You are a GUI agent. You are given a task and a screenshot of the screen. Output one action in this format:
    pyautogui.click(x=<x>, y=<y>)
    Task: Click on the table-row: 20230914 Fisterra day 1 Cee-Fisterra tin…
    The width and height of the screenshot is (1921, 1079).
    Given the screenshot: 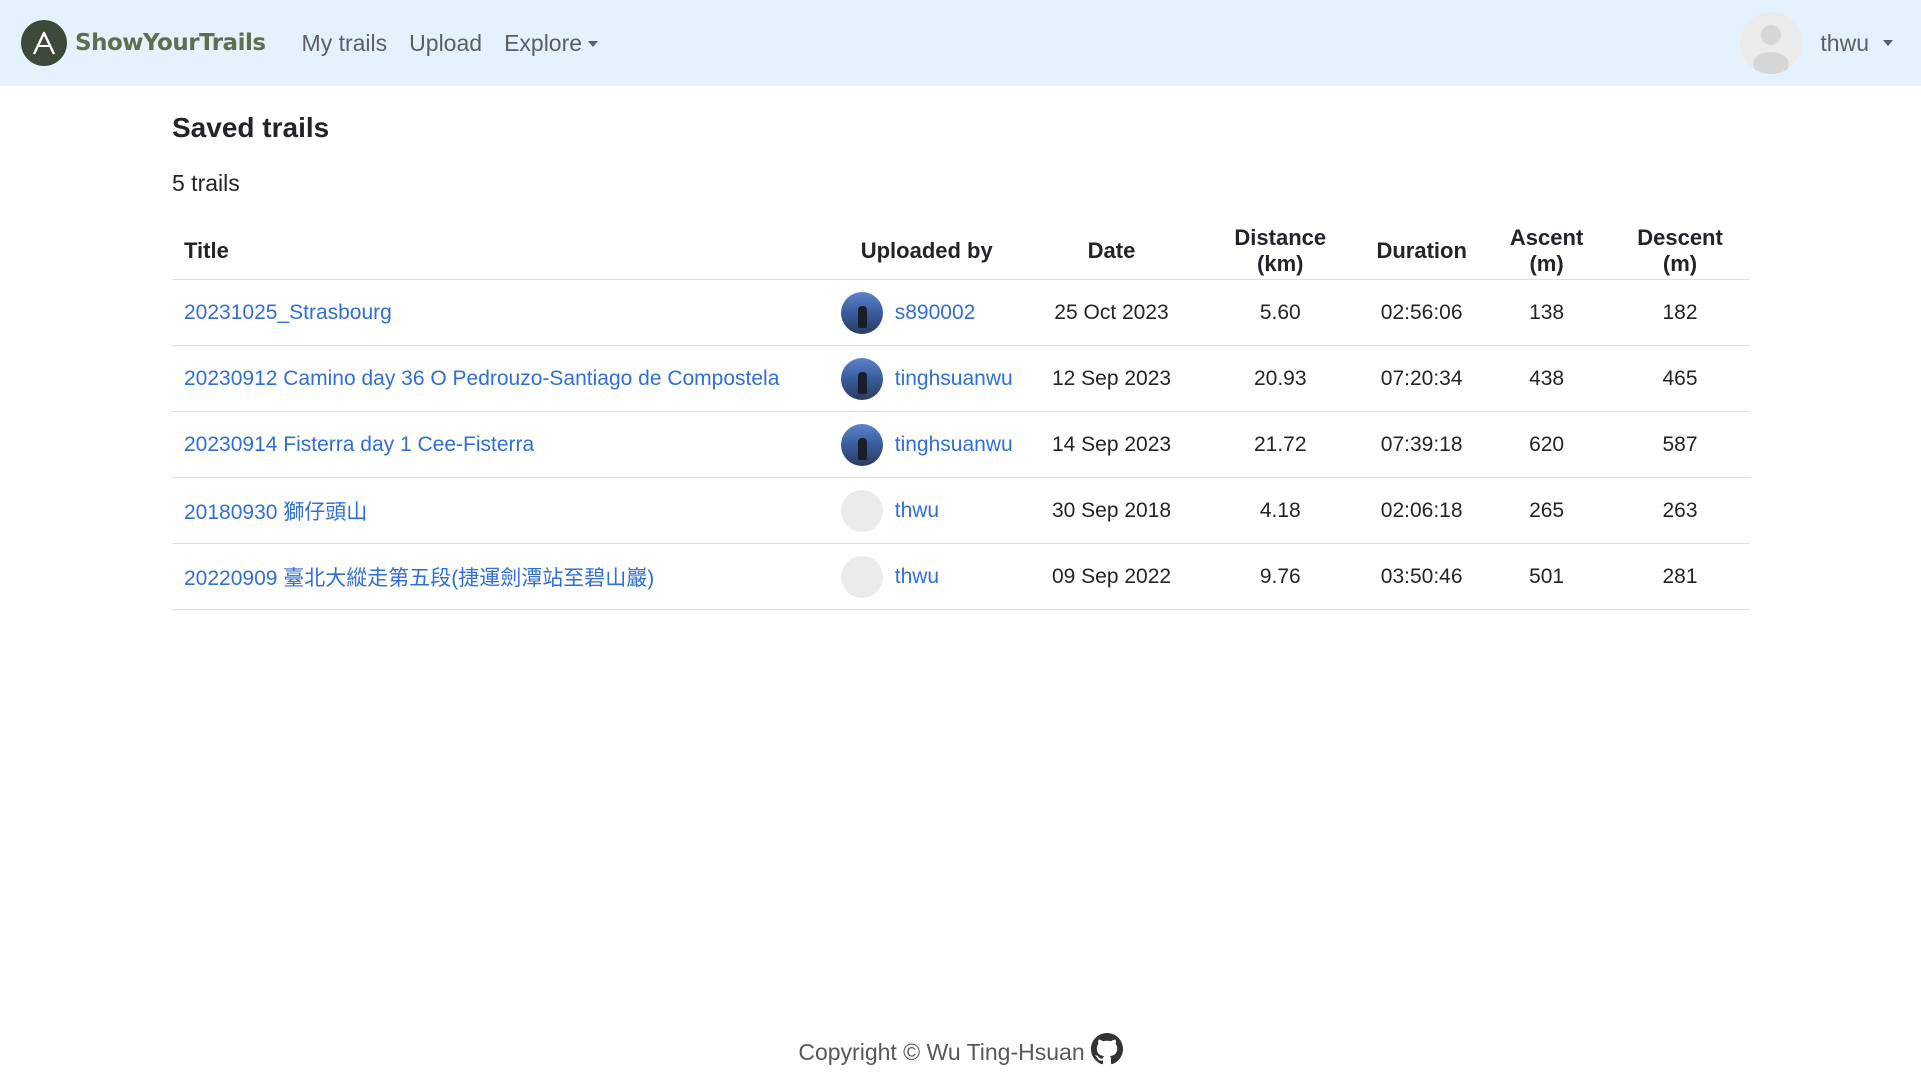 What is the action you would take?
    pyautogui.click(x=961, y=444)
    